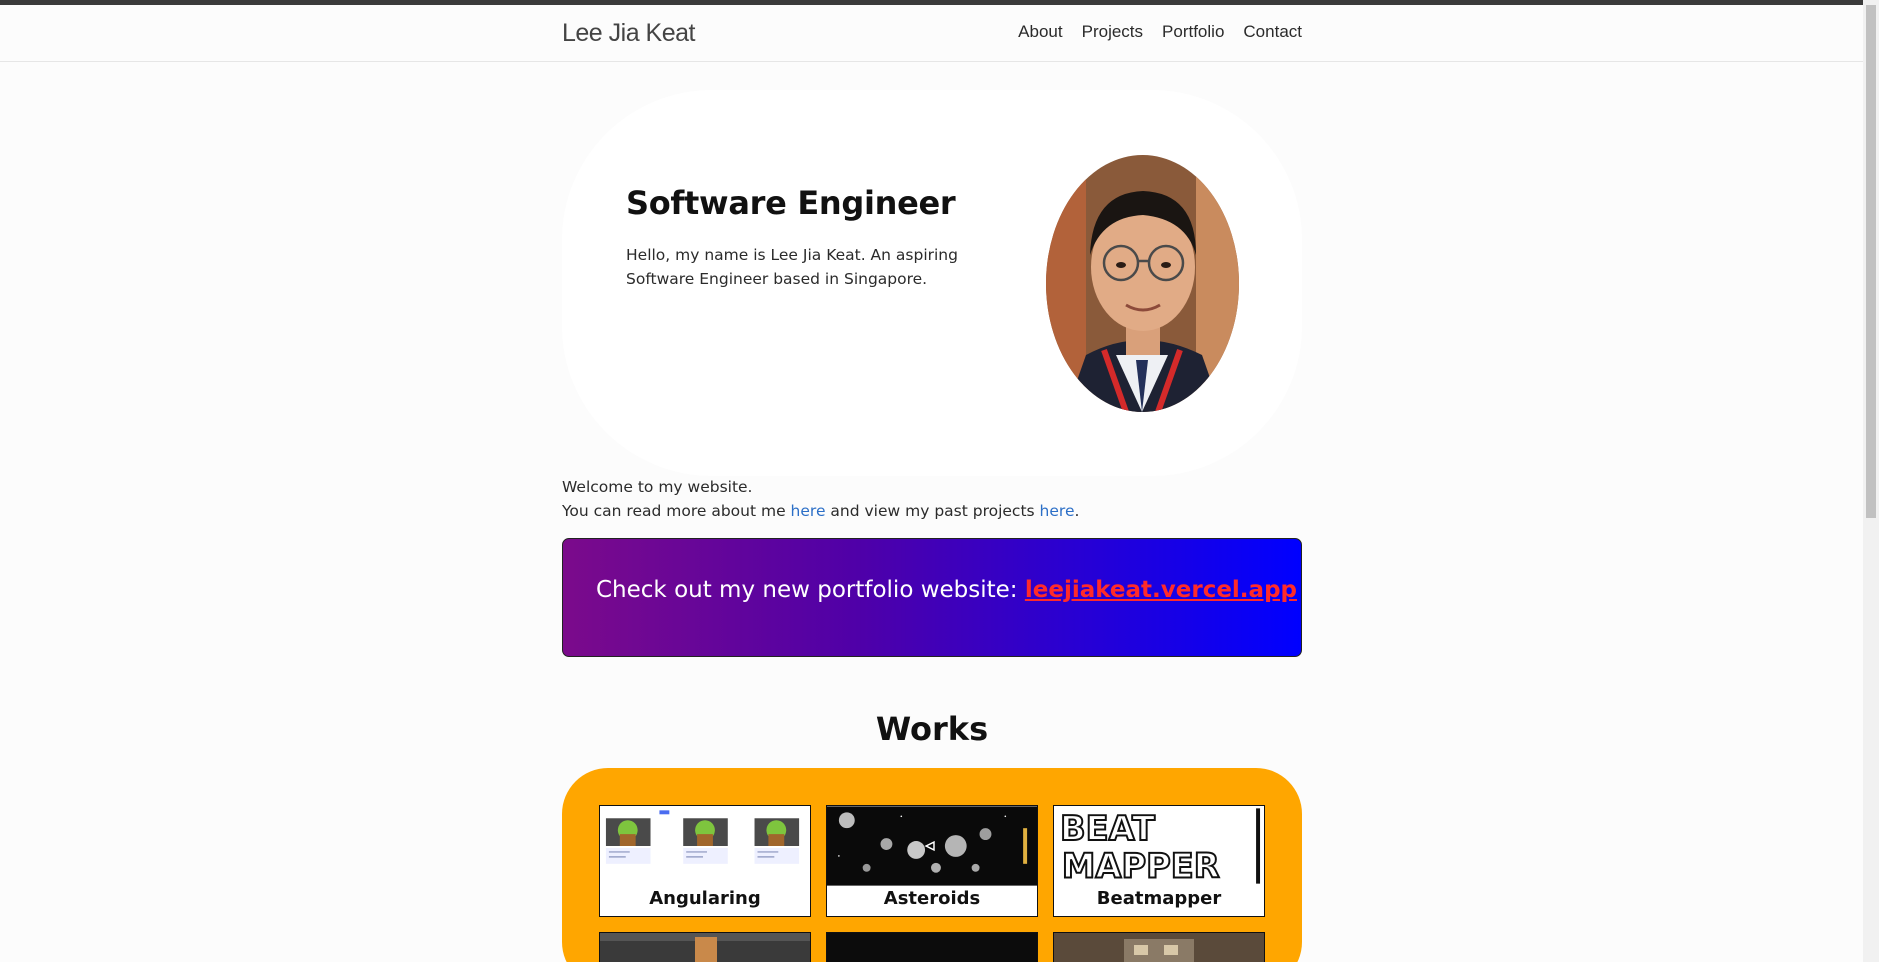 The height and width of the screenshot is (962, 1879). What do you see at coordinates (1160, 32) in the screenshot?
I see `nav-links: About Projects Portfolio Contact` at bounding box center [1160, 32].